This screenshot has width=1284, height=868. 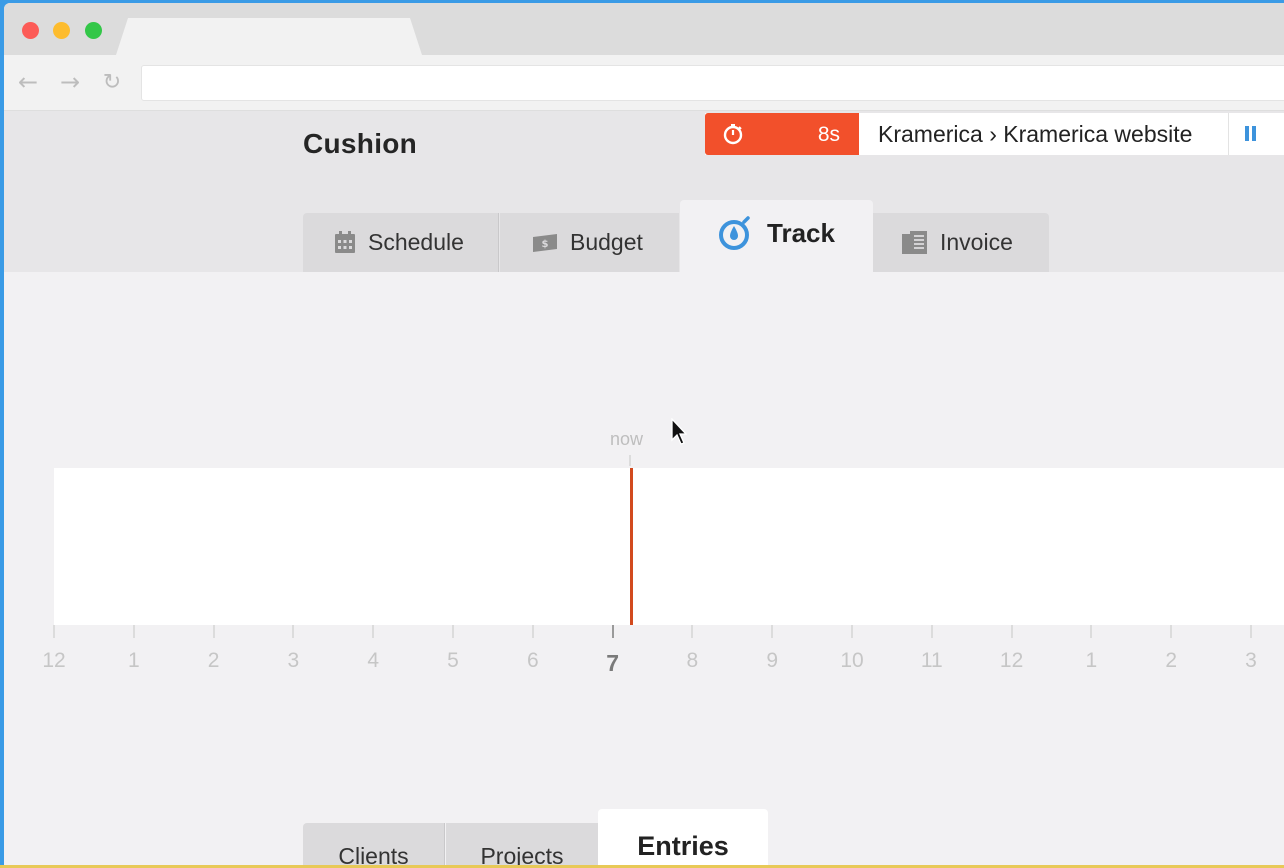 I want to click on hour-label: 5, so click(x=453, y=660).